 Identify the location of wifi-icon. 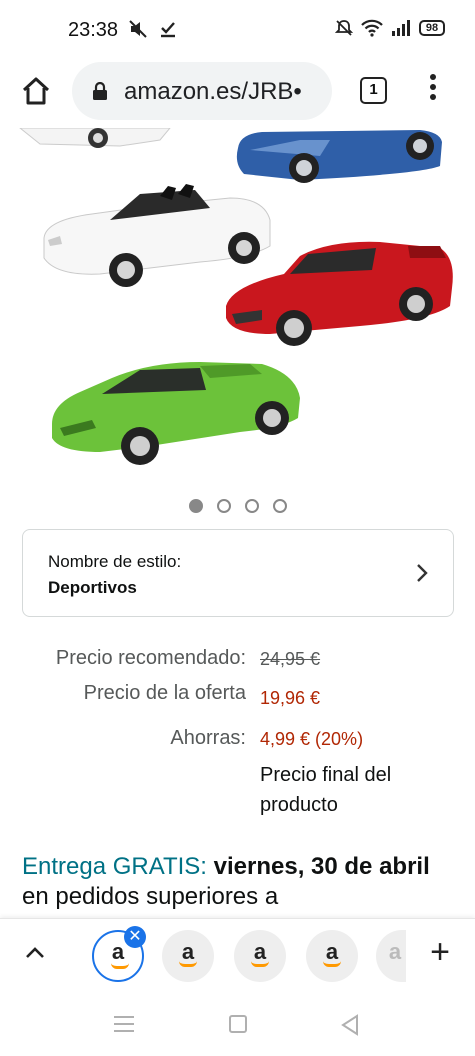
(372, 28).